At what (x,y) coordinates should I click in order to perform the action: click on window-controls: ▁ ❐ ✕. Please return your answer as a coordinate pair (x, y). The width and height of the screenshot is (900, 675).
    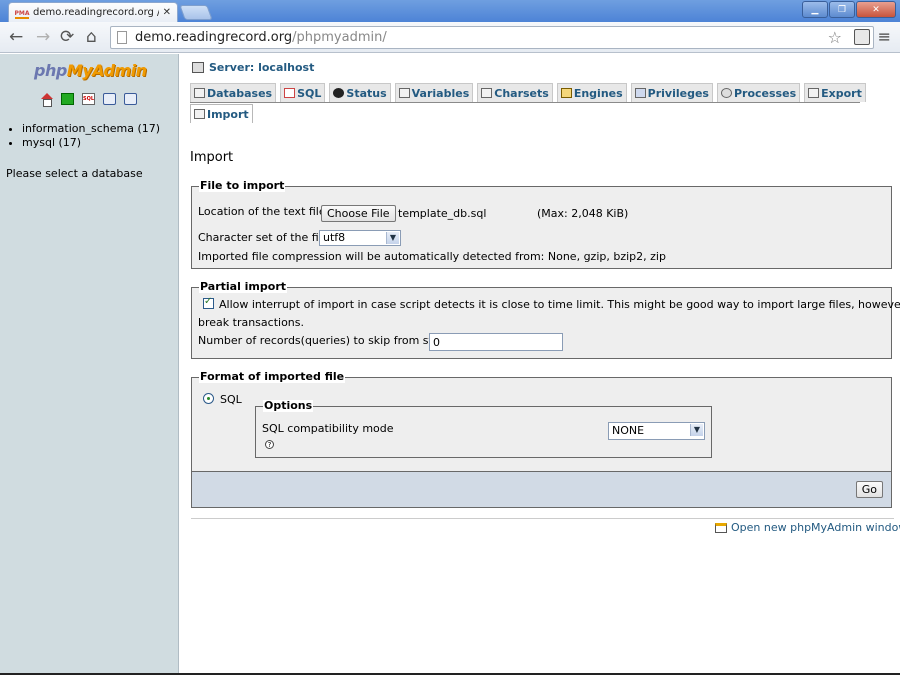
    Looking at the image, I should click on (849, 9).